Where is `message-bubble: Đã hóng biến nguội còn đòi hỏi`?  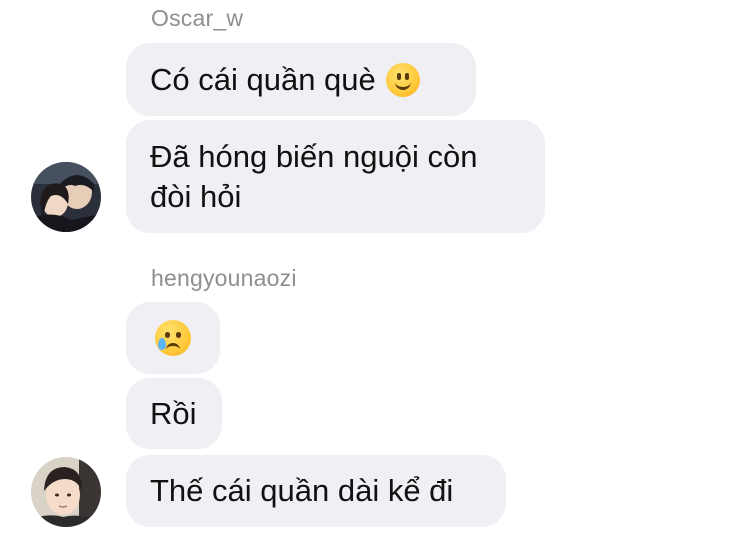 message-bubble: Đã hóng biến nguội còn đòi hỏi is located at coordinates (335, 176).